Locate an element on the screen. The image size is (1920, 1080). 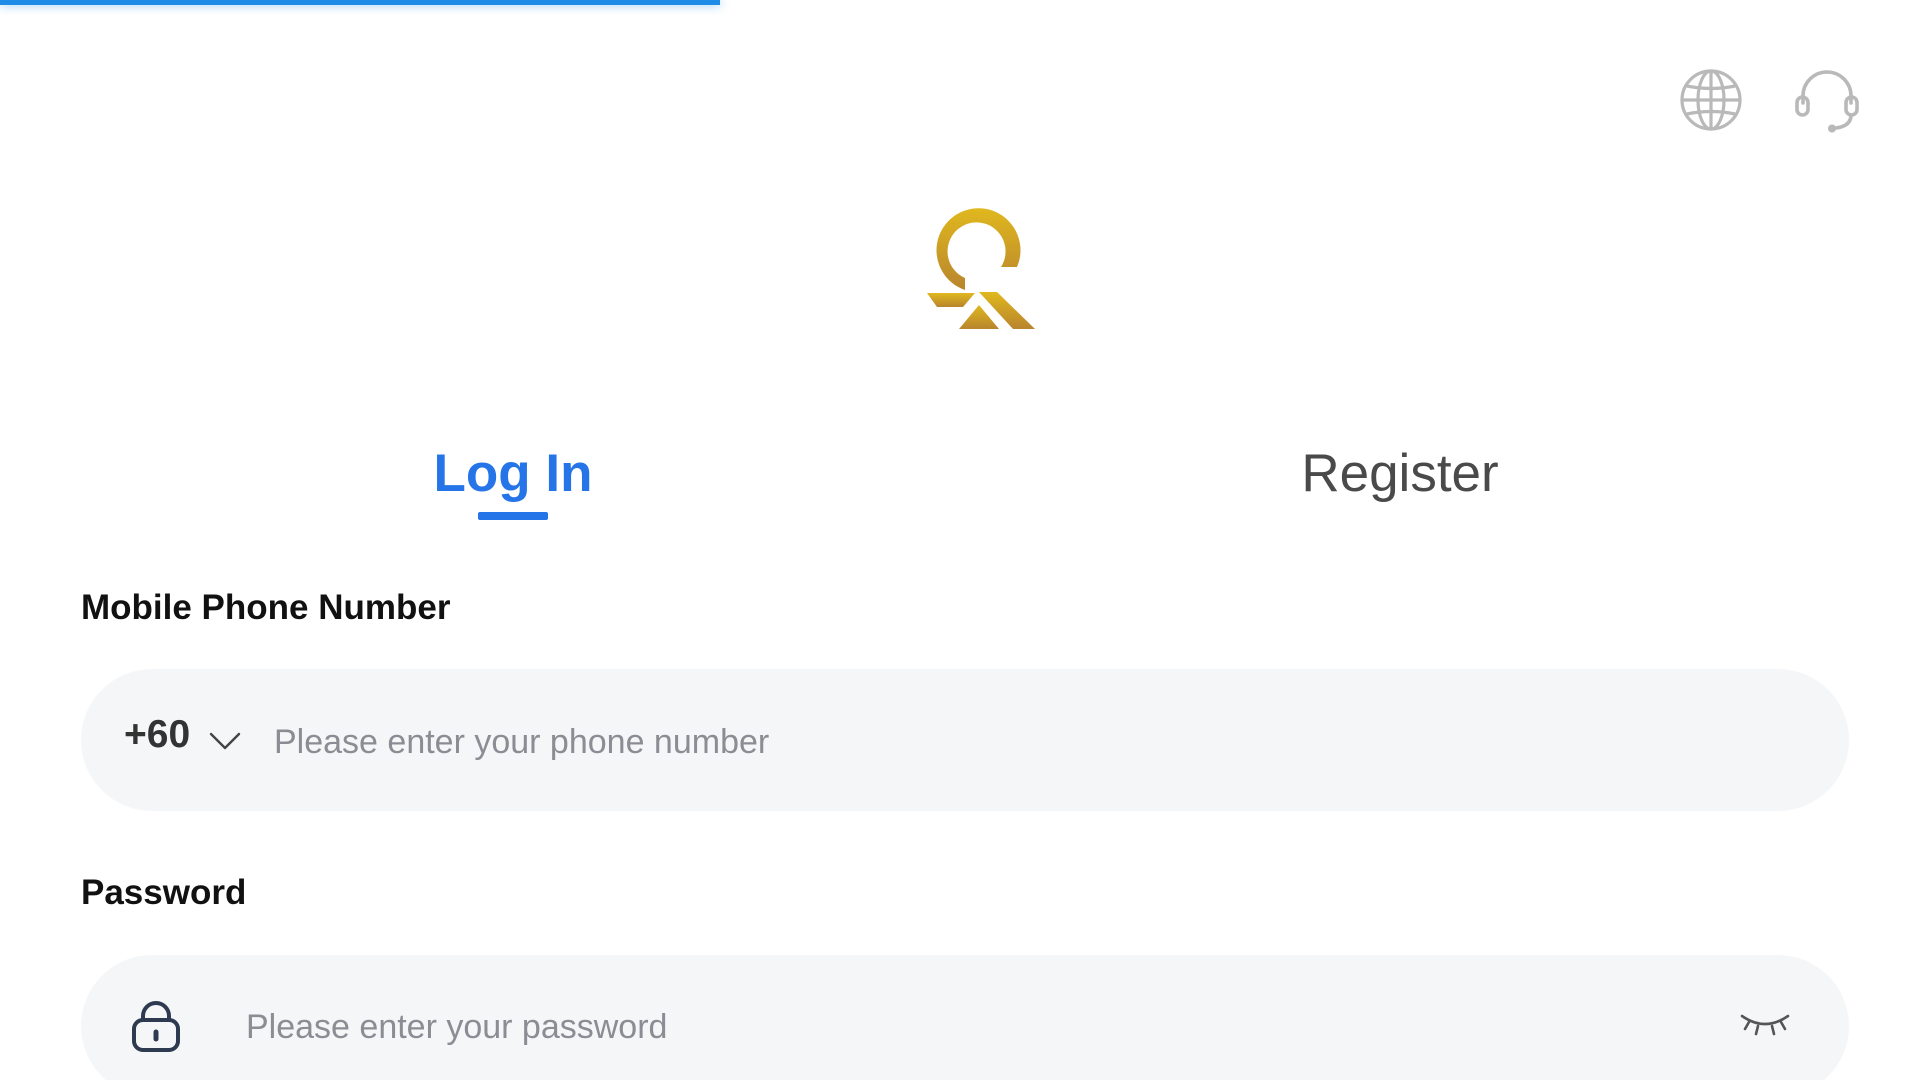
tab-login: Log In is located at coordinates (513, 478).